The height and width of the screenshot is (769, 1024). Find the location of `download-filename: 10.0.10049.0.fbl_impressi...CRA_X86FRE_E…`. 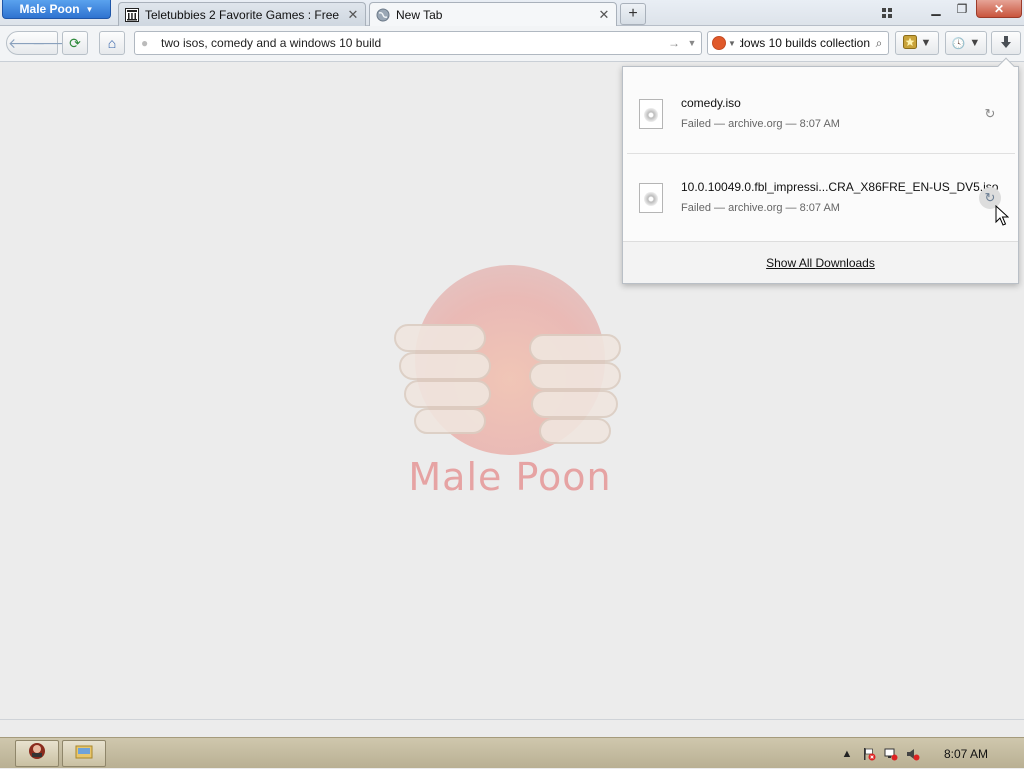

download-filename: 10.0.10049.0.fbl_impressi...CRA_X86FRE_E… is located at coordinates (840, 187).